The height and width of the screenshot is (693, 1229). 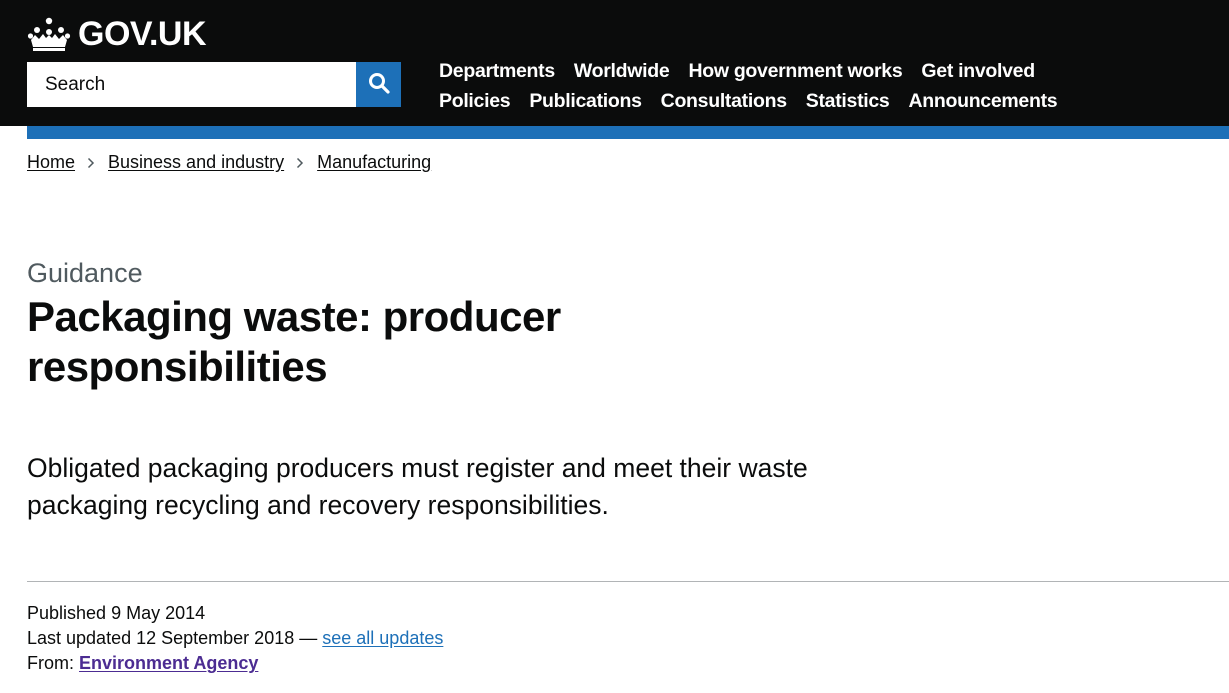 I want to click on search-button, so click(x=378, y=84).